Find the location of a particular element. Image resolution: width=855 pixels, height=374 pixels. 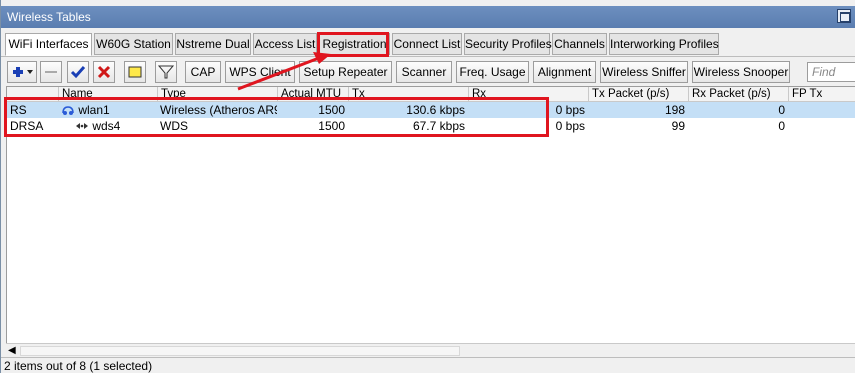

status-text: 2 items out of 8 (1 selected) is located at coordinates (78, 366).